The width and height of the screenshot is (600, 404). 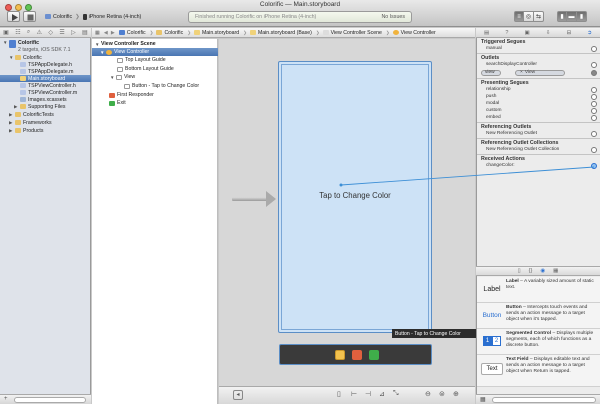 I want to click on segmented-control-preview-icon: 1 2, so click(x=492, y=341).